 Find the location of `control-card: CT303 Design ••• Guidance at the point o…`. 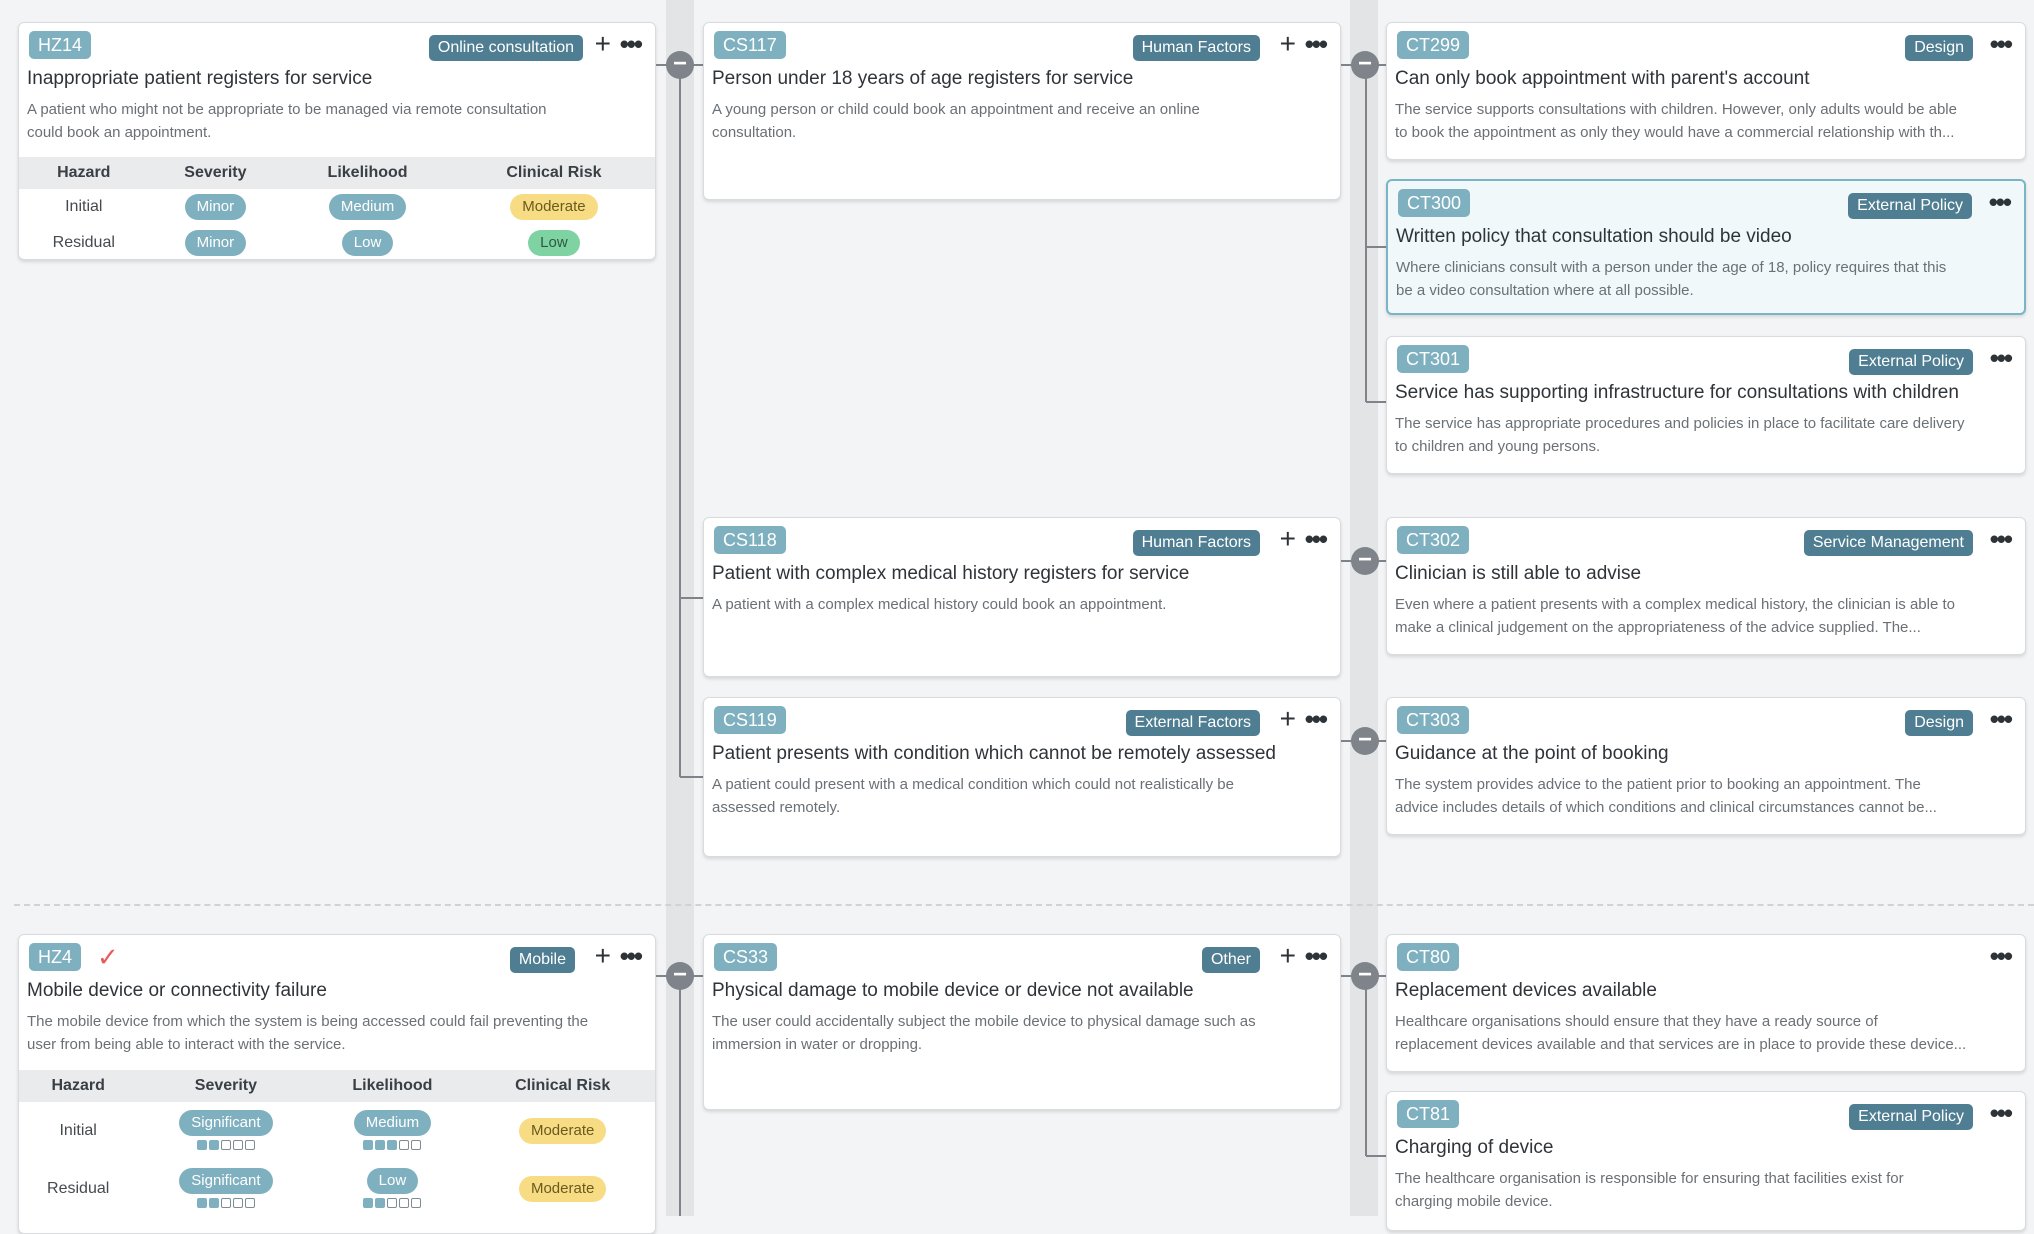

control-card: CT303 Design ••• Guidance at the point o… is located at coordinates (1706, 766).